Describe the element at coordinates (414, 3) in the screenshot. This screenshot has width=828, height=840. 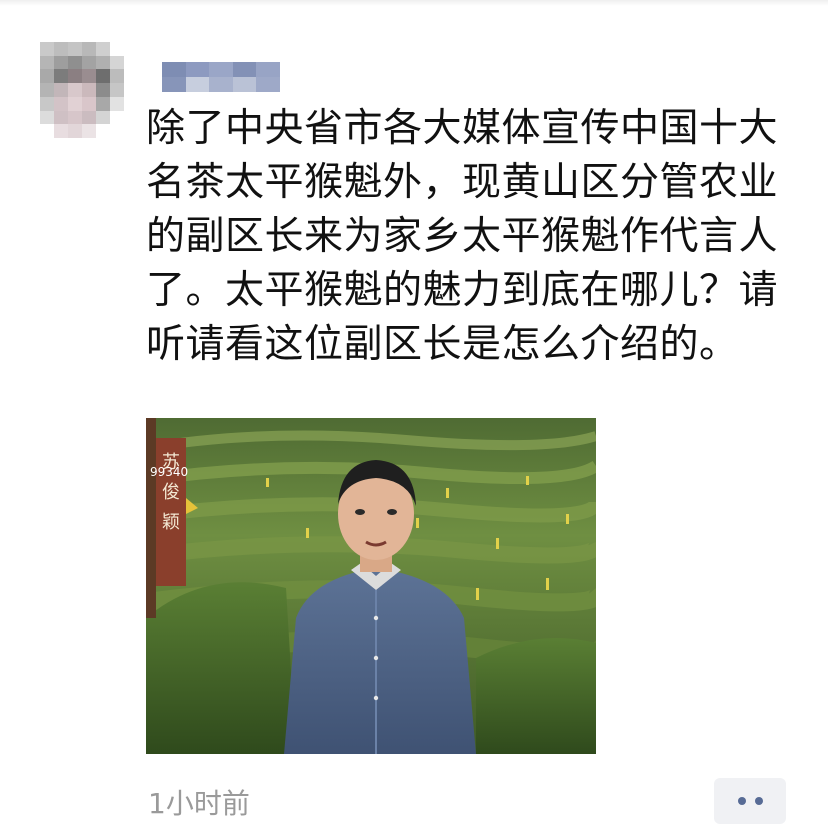
I see `top-divider` at that location.